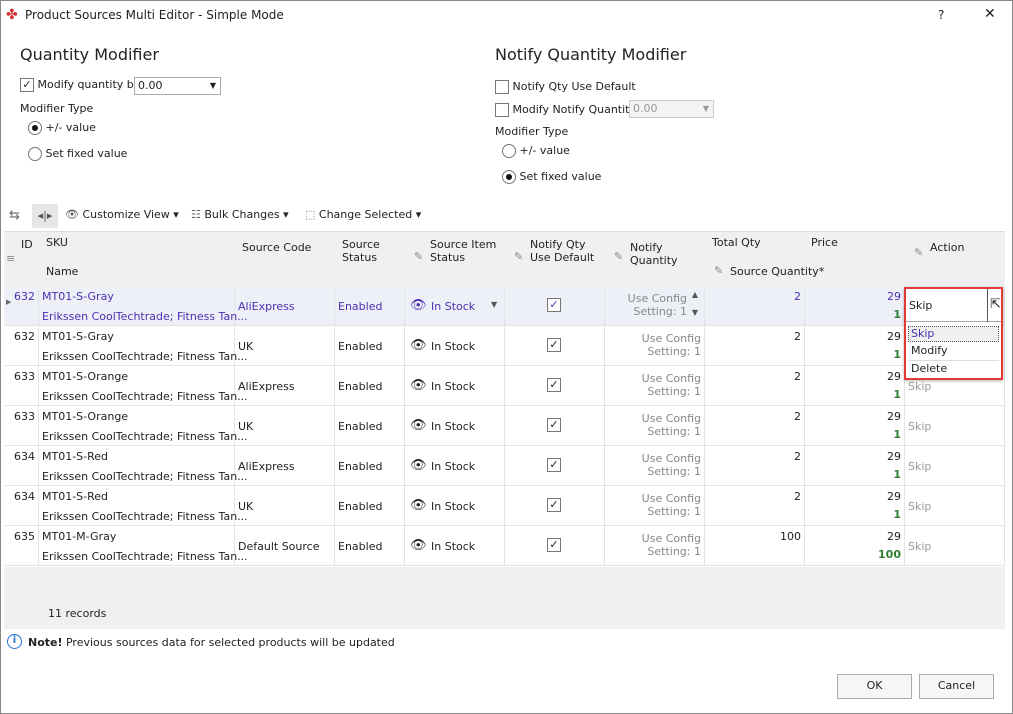 This screenshot has height=714, width=1013. I want to click on sku-cell: MT01-S-Orange, so click(85, 416).